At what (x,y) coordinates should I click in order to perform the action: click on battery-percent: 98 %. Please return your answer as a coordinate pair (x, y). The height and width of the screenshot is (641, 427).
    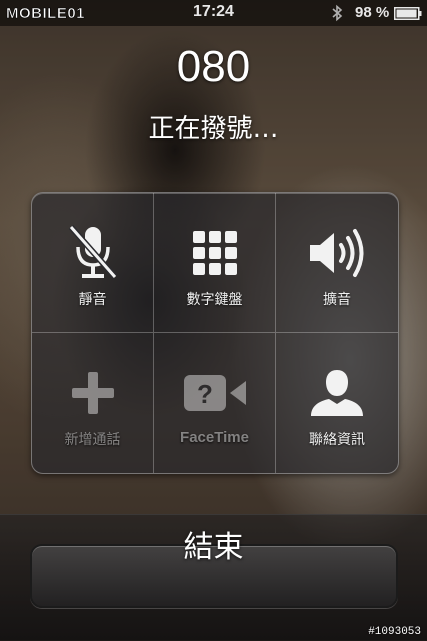
    Looking at the image, I should click on (372, 12).